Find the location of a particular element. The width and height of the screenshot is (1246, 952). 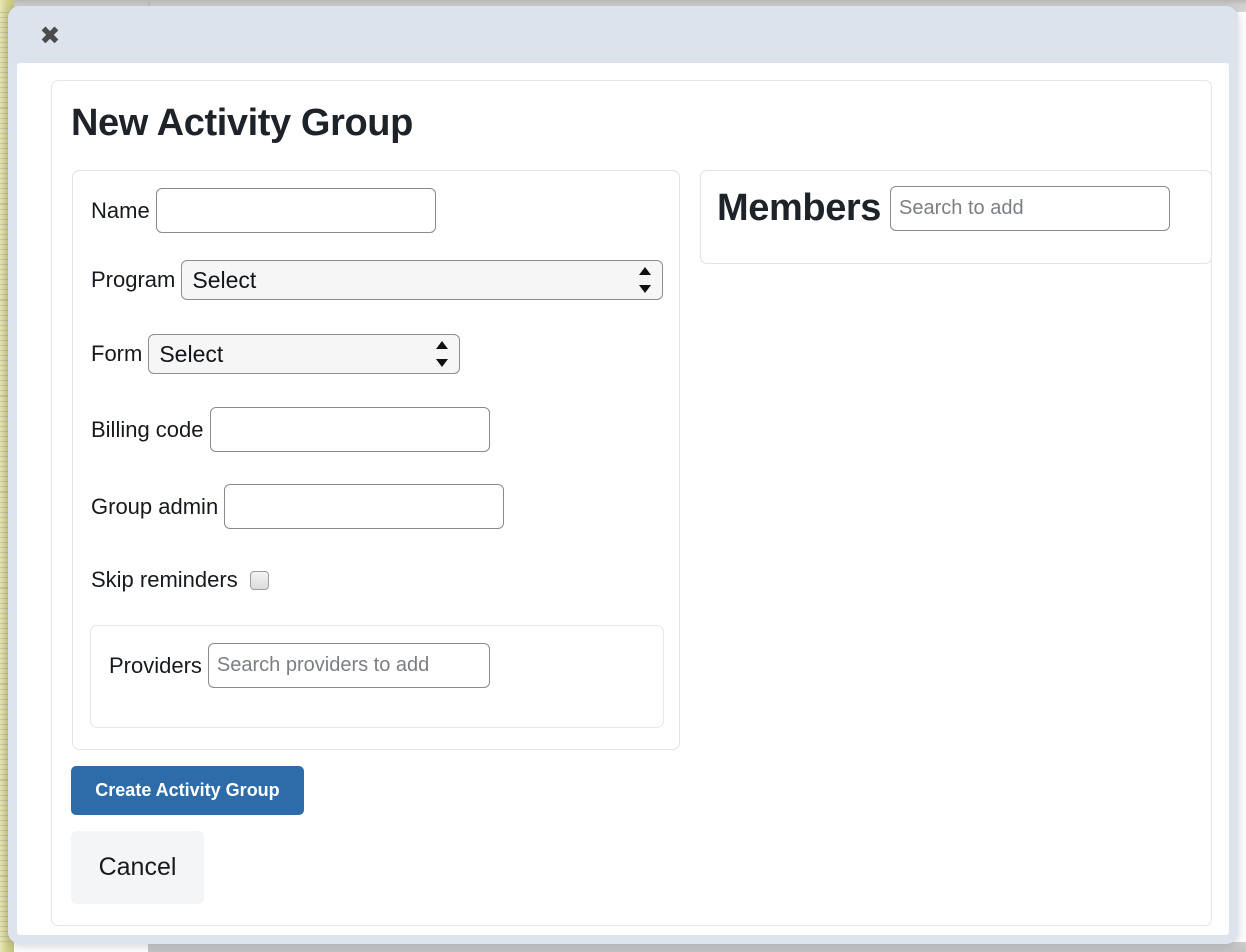

field-row-group-admin: Group admin is located at coordinates (298, 506).